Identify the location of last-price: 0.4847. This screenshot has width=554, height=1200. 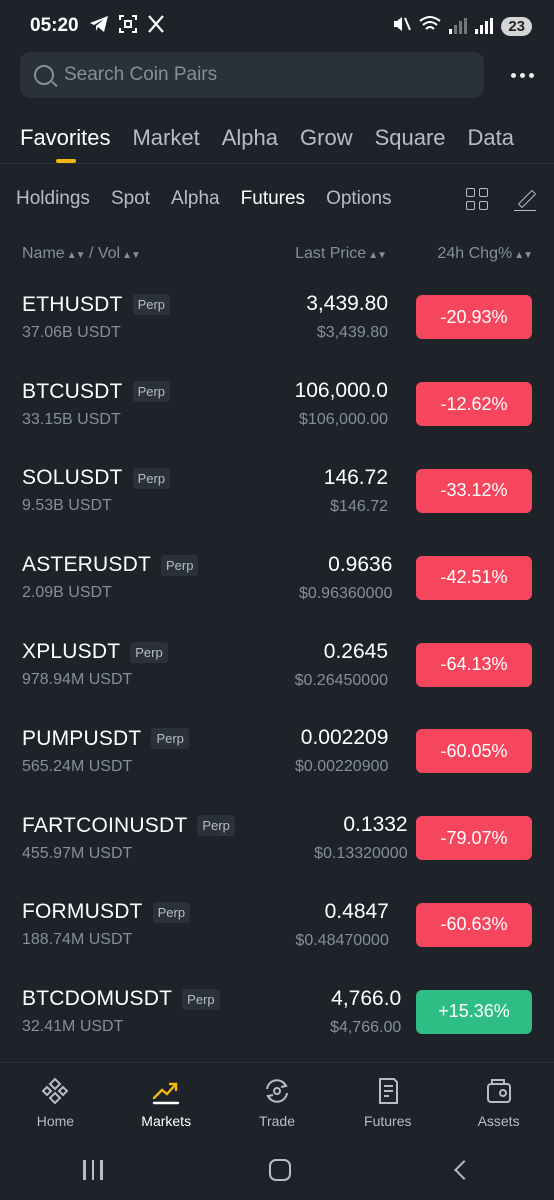
(356, 911).